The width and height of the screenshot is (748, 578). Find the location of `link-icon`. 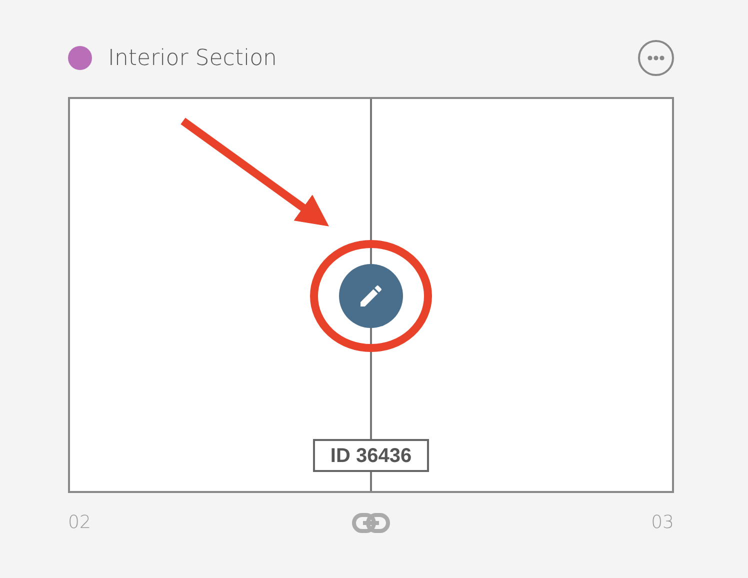

link-icon is located at coordinates (371, 522).